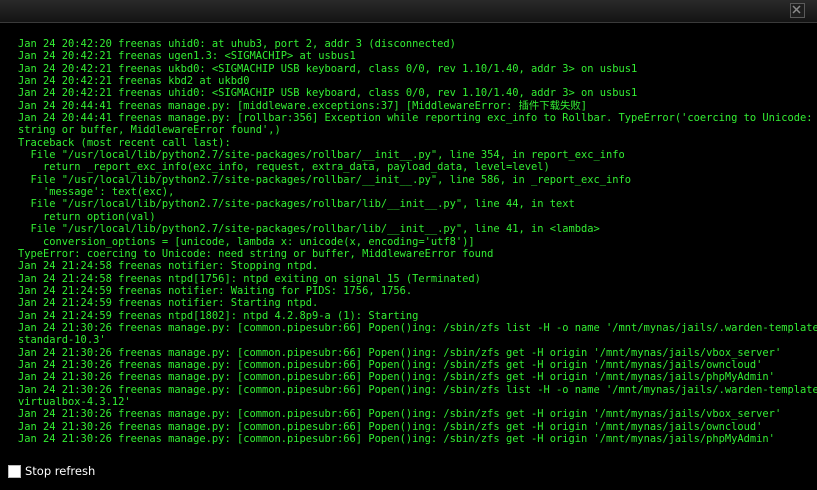 The width and height of the screenshot is (817, 490). Describe the element at coordinates (96, 192) in the screenshot. I see `console-line: 'message': text(exc),` at that location.